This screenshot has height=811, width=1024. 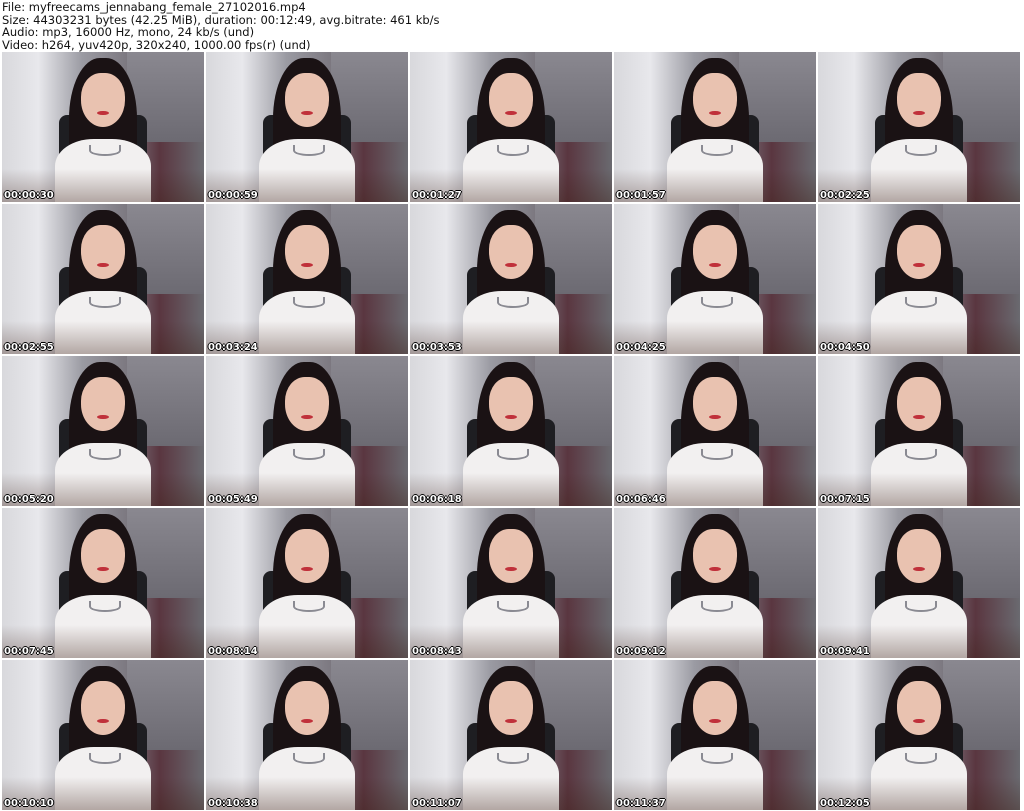 I want to click on timestamp: 00:09:12, so click(x=641, y=651).